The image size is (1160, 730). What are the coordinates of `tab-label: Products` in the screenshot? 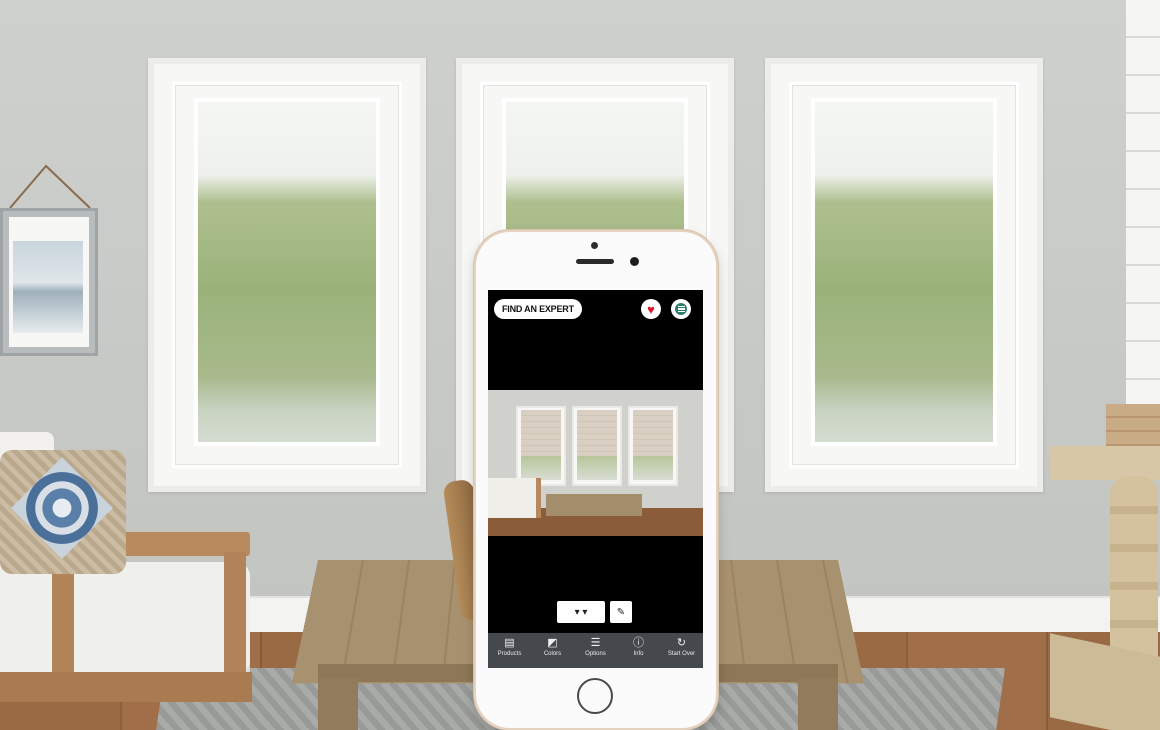 It's located at (509, 654).